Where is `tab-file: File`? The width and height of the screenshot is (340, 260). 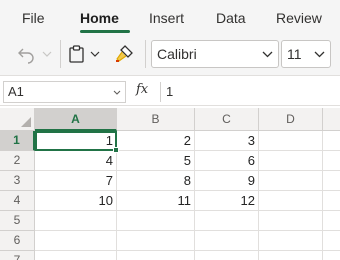 tab-file: File is located at coordinates (33, 18).